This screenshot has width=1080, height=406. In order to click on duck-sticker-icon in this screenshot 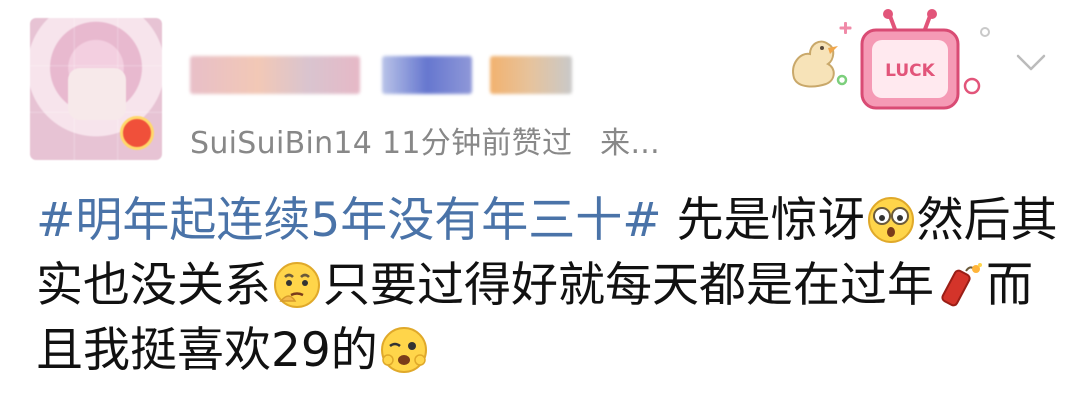, I will do `click(815, 64)`.